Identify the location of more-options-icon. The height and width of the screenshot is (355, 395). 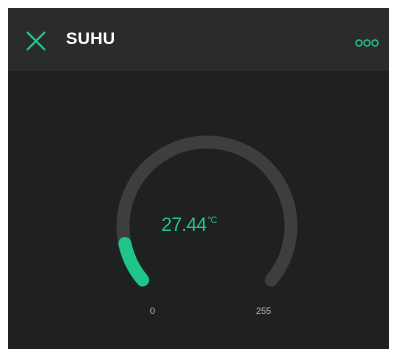
(367, 43).